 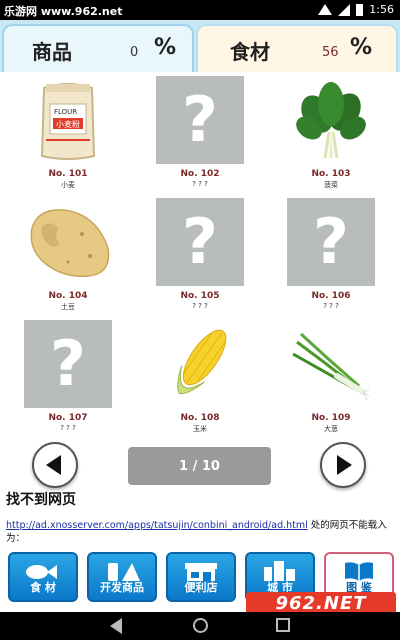 What do you see at coordinates (321, 603) in the screenshot?
I see `watermark-logo: 962.NET` at bounding box center [321, 603].